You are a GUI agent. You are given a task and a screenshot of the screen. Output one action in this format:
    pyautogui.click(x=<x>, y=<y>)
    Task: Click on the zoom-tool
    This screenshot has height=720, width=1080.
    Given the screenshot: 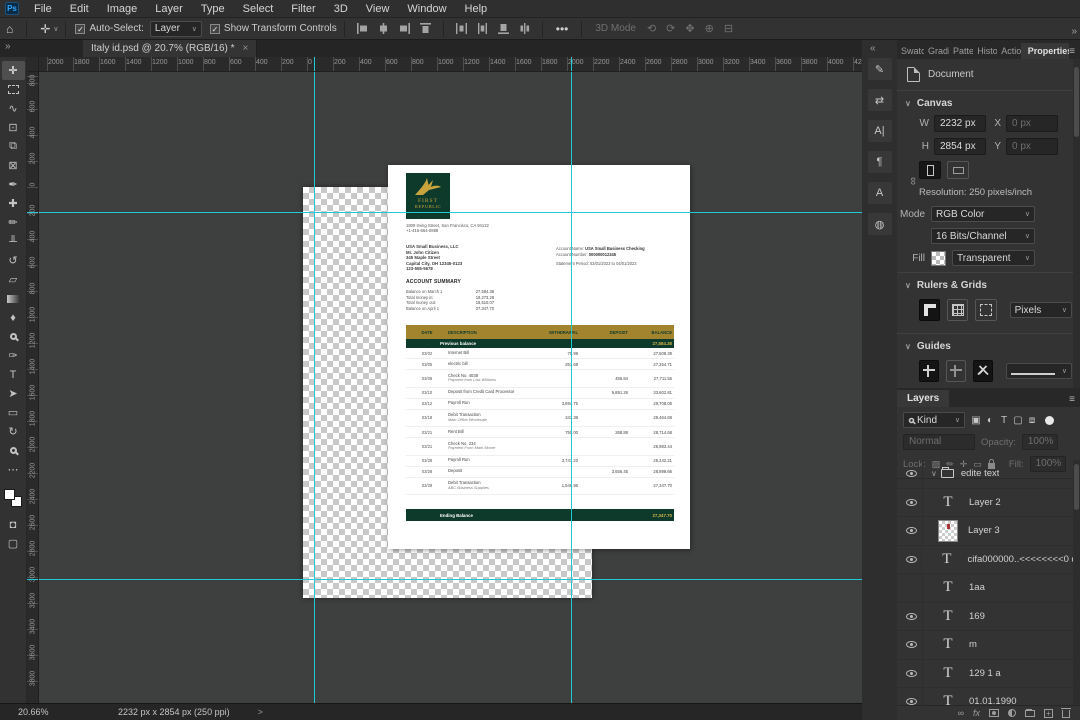 What is the action you would take?
    pyautogui.click(x=13, y=450)
    